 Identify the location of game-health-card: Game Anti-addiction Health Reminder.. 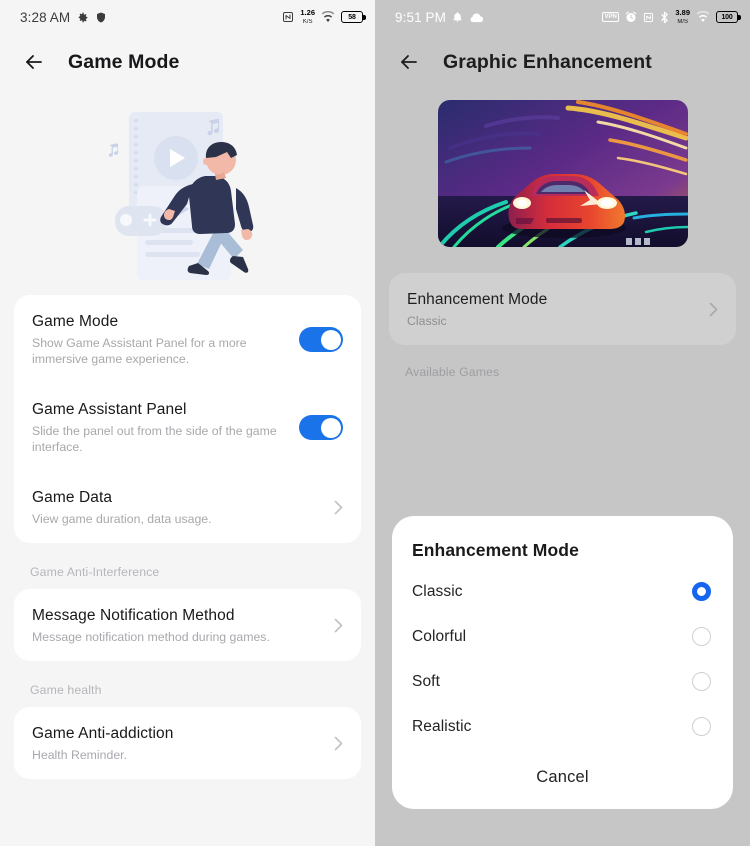
(187, 743).